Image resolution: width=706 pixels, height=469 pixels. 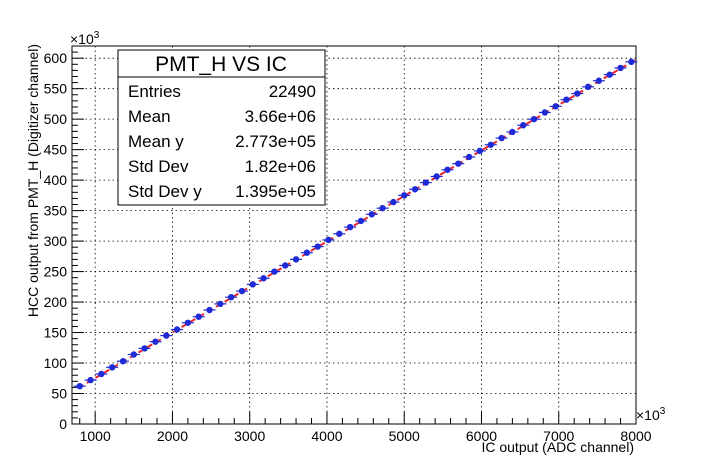 What do you see at coordinates (249, 436) in the screenshot?
I see `x-tick-label: 3000` at bounding box center [249, 436].